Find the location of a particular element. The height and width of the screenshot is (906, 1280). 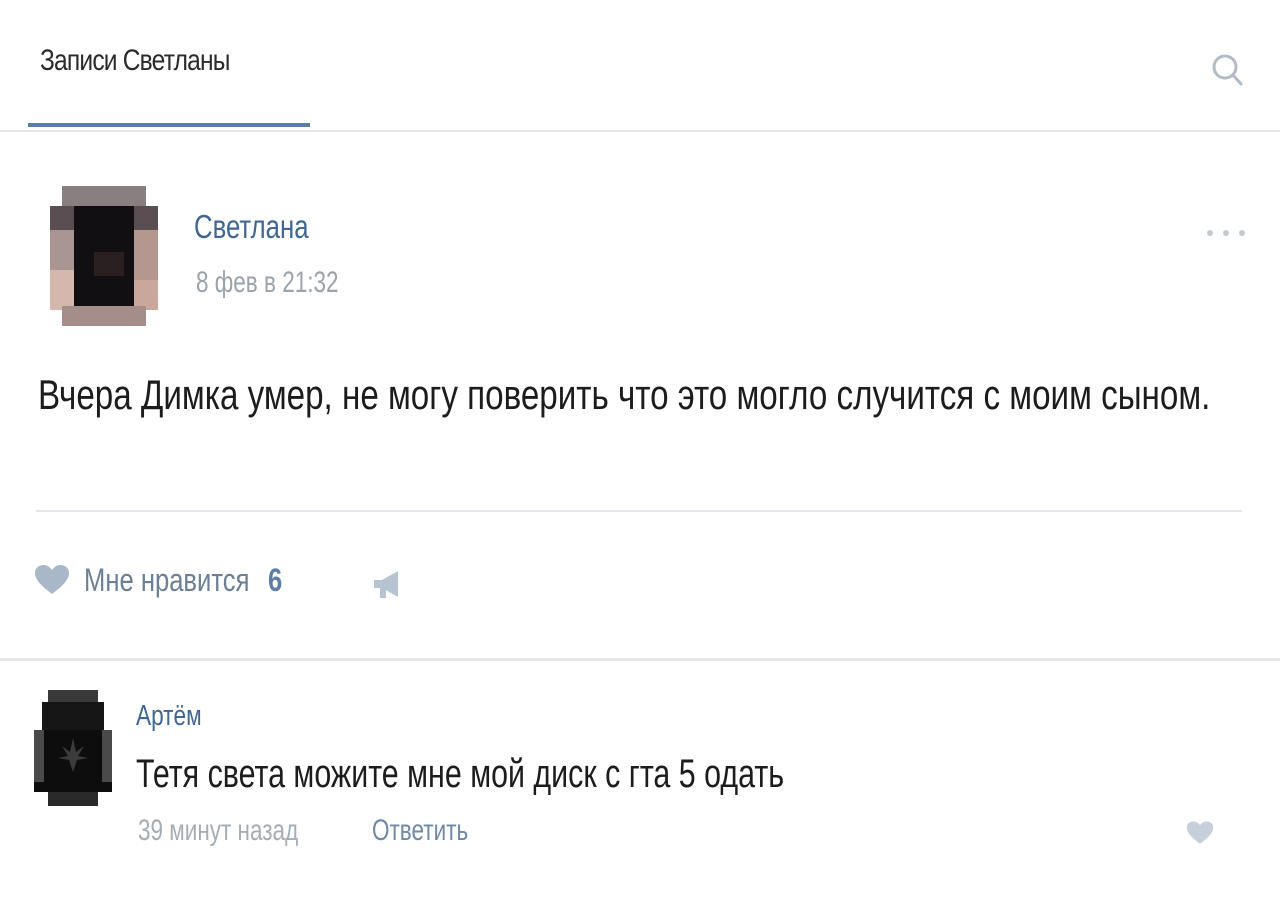

comment-time: 39 минут назад is located at coordinates (218, 831).